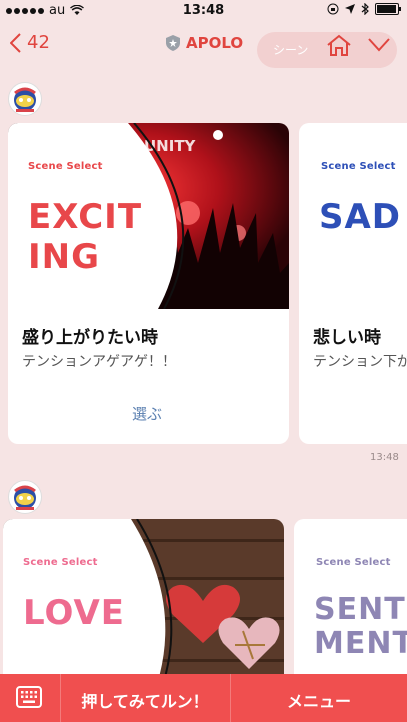 The height and width of the screenshot is (722, 407). What do you see at coordinates (365, 9) in the screenshot?
I see `bluetooth-icon` at bounding box center [365, 9].